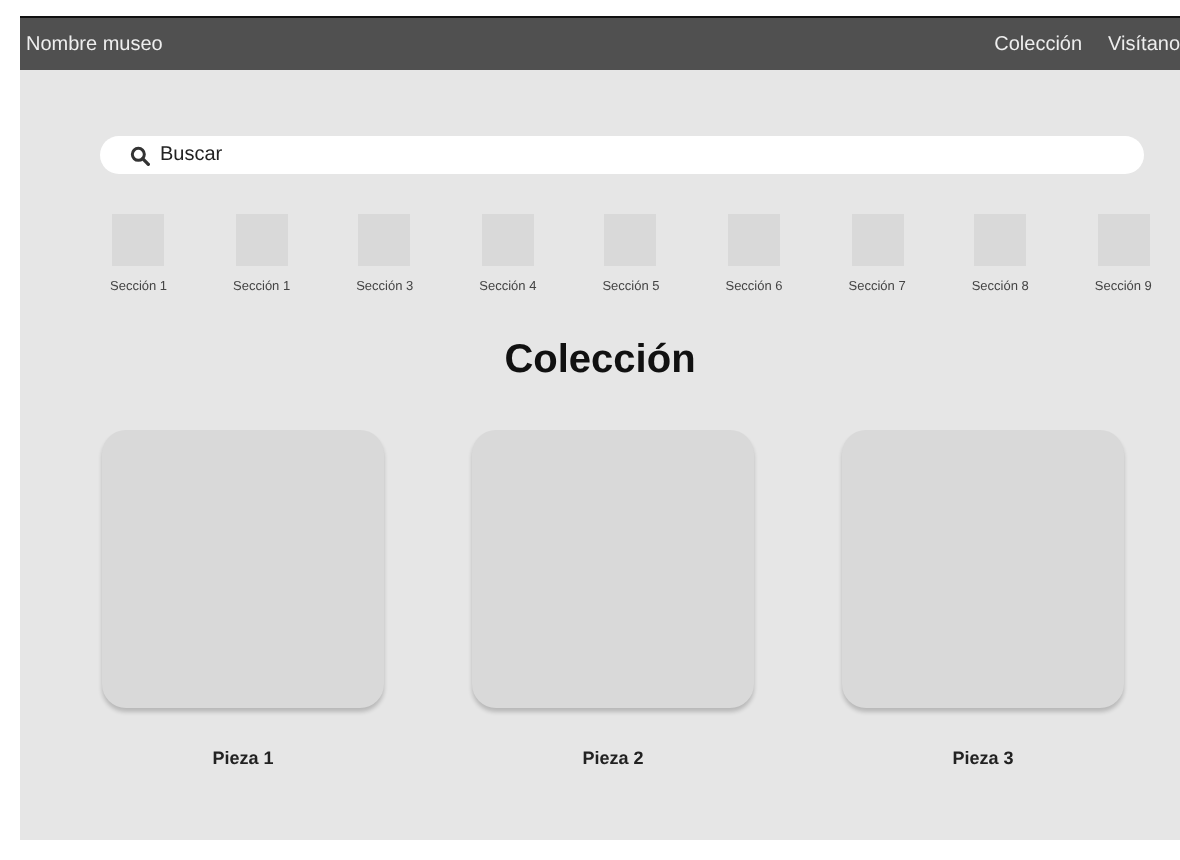 This screenshot has height=860, width=1180. Describe the element at coordinates (983, 758) in the screenshot. I see `piece-title: Pieza 3` at that location.